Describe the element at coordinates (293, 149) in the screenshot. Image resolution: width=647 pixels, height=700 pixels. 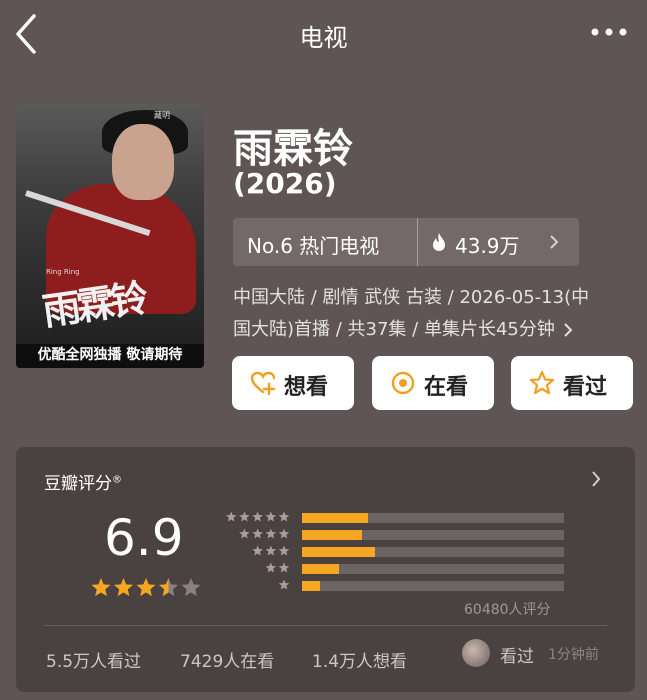
I see `show-title: 雨霖铃` at that location.